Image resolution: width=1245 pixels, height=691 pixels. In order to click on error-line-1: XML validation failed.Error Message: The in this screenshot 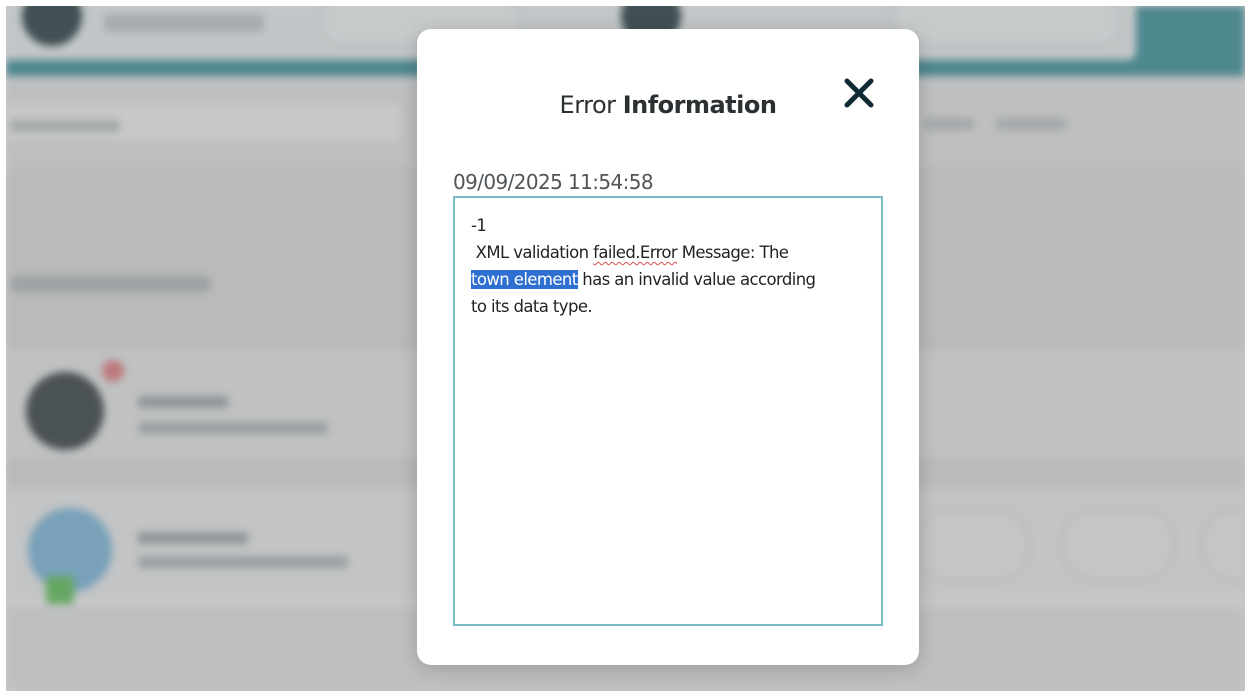, I will do `click(668, 252)`.